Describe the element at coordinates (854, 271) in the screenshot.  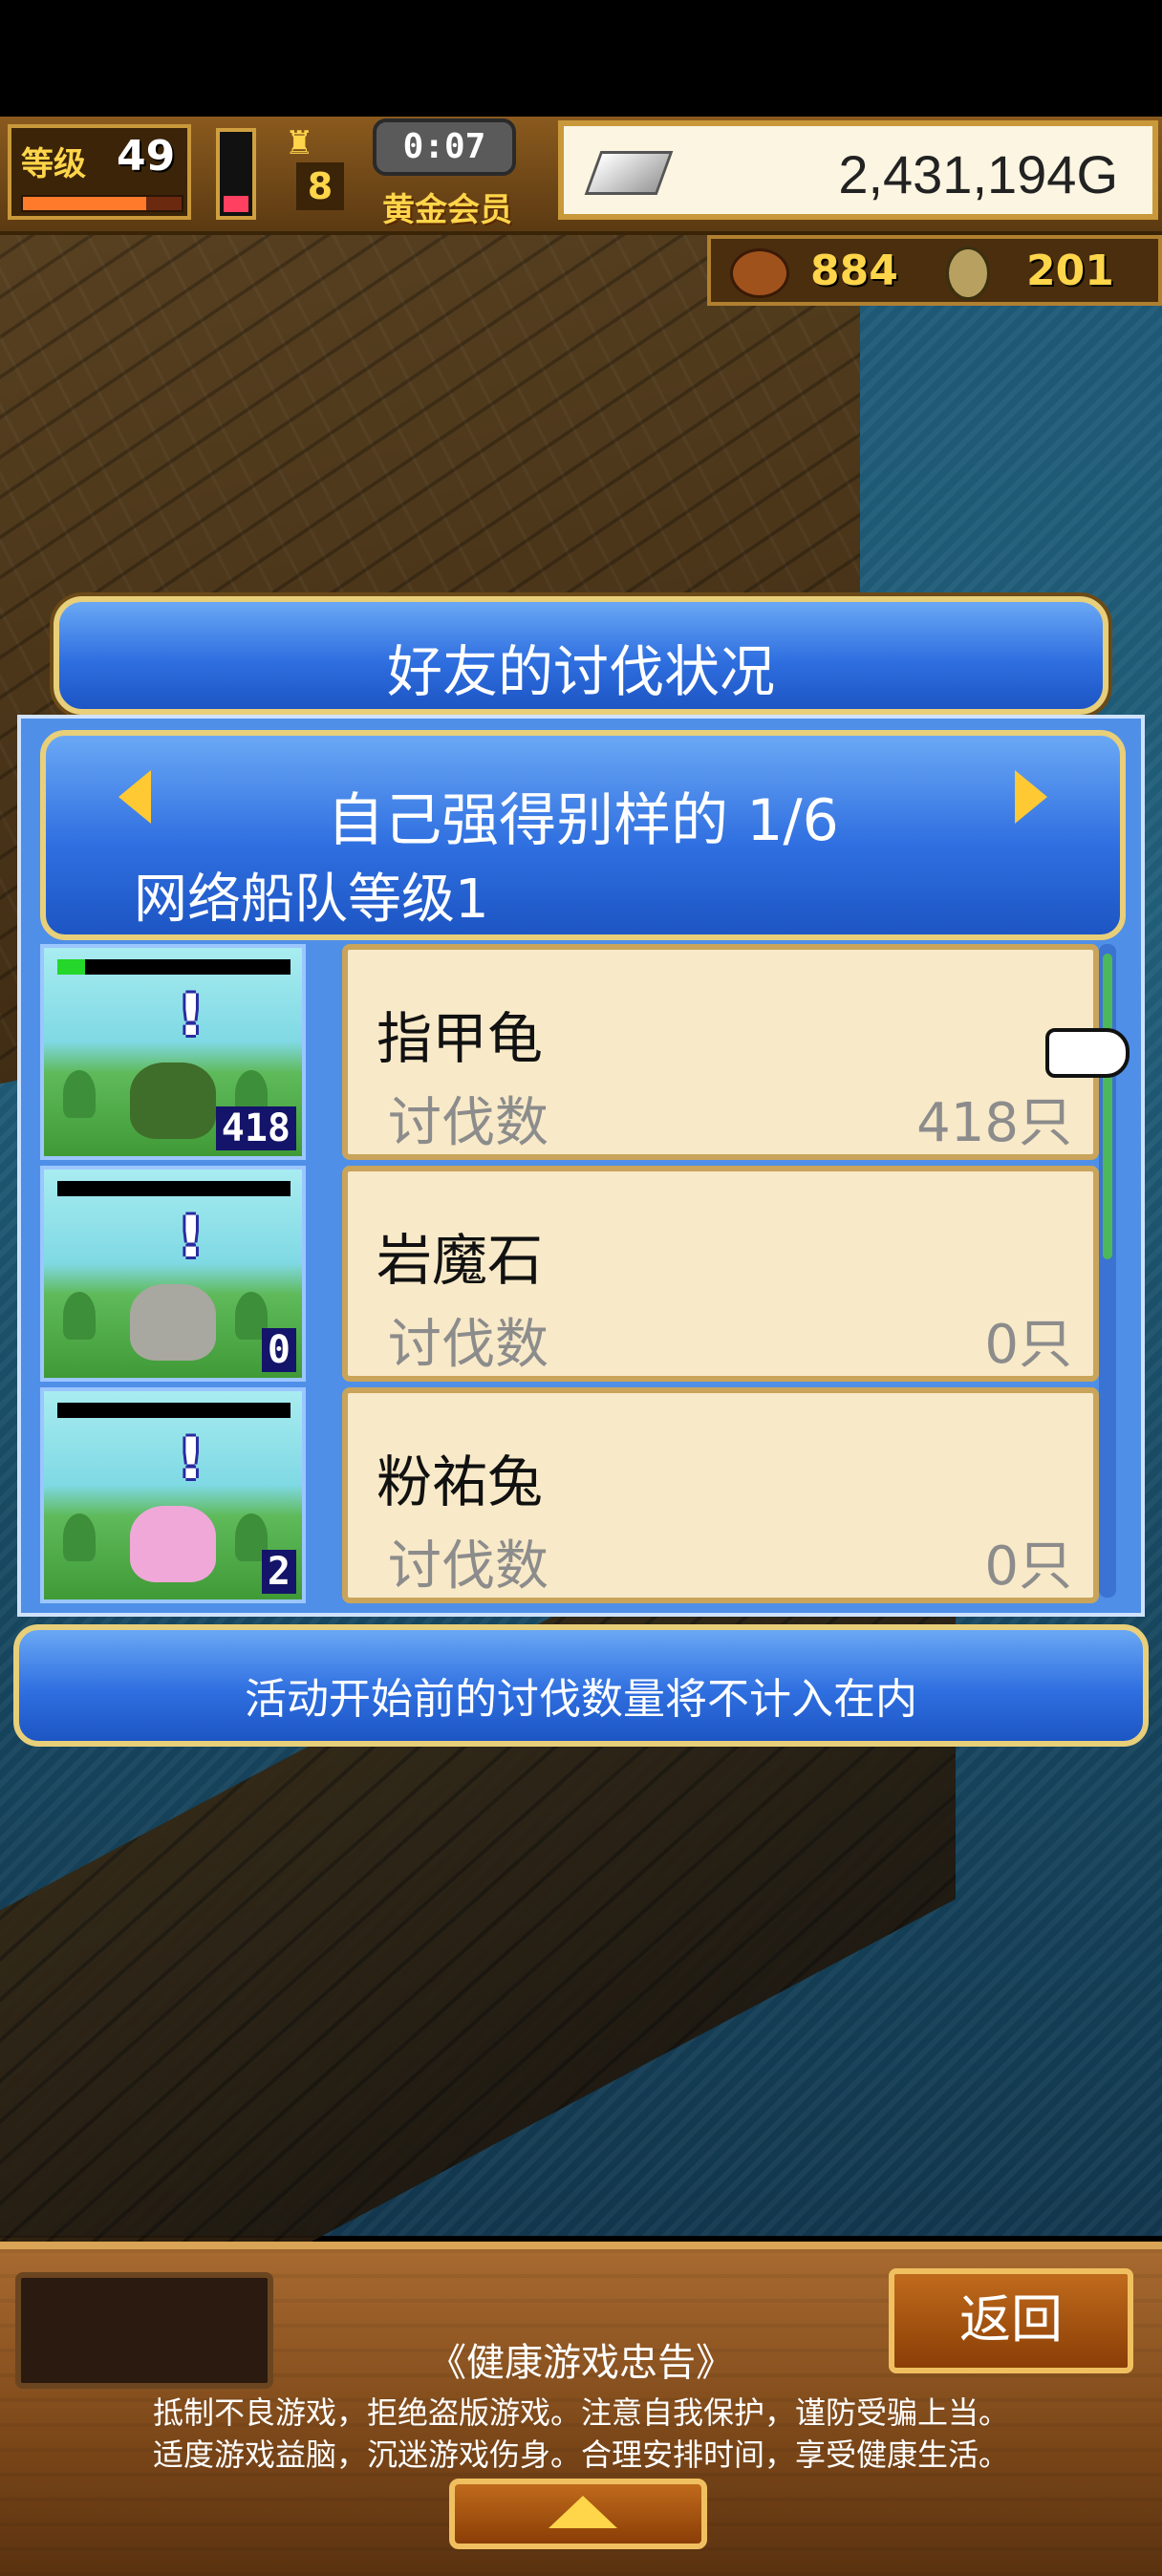
I see `resource1-value: 884` at that location.